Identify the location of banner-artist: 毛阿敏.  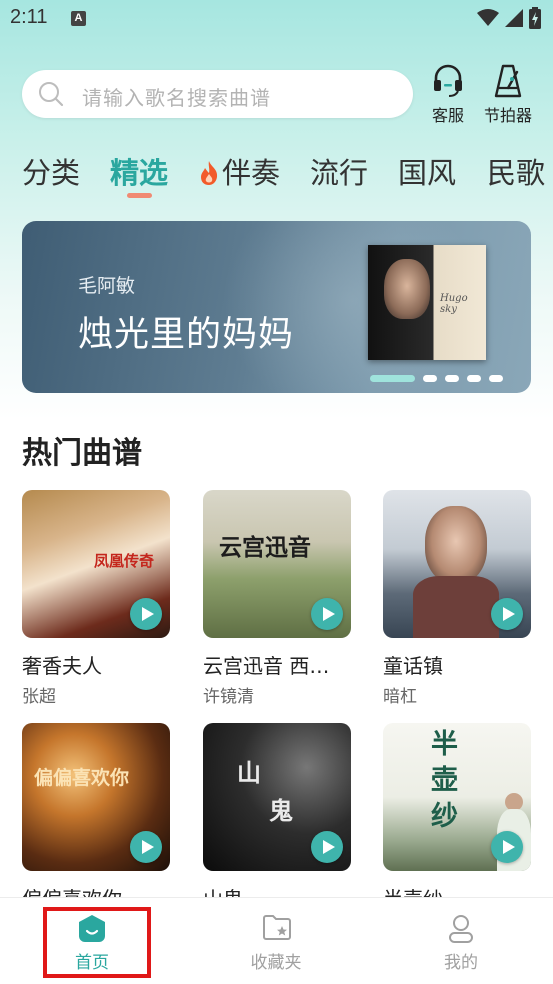
(107, 286).